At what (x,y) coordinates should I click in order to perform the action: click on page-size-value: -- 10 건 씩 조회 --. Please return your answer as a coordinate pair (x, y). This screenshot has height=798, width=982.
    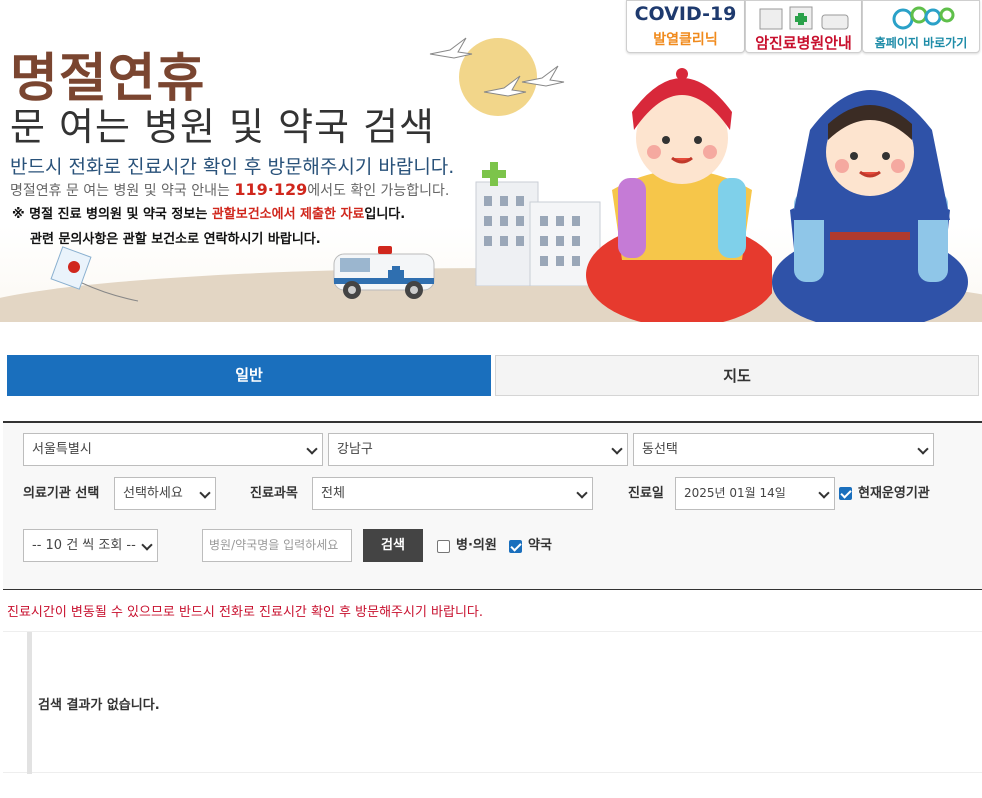
    Looking at the image, I should click on (84, 545).